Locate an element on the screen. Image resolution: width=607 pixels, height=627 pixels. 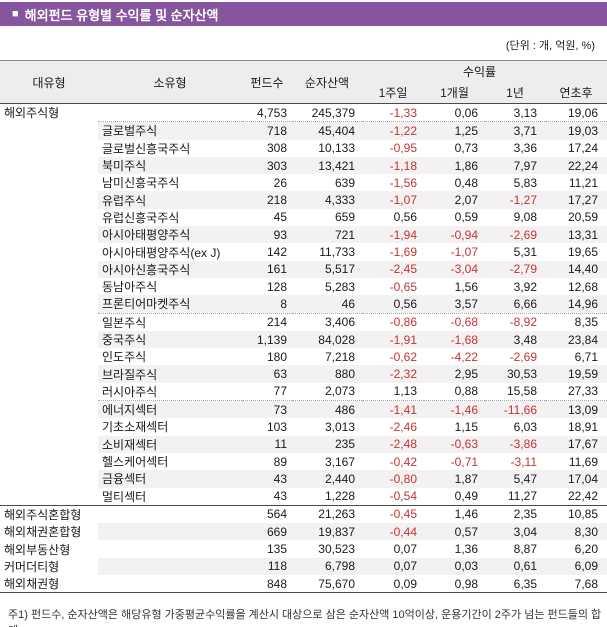
cell-minor-type: 브라질주식 is located at coordinates (170, 374).